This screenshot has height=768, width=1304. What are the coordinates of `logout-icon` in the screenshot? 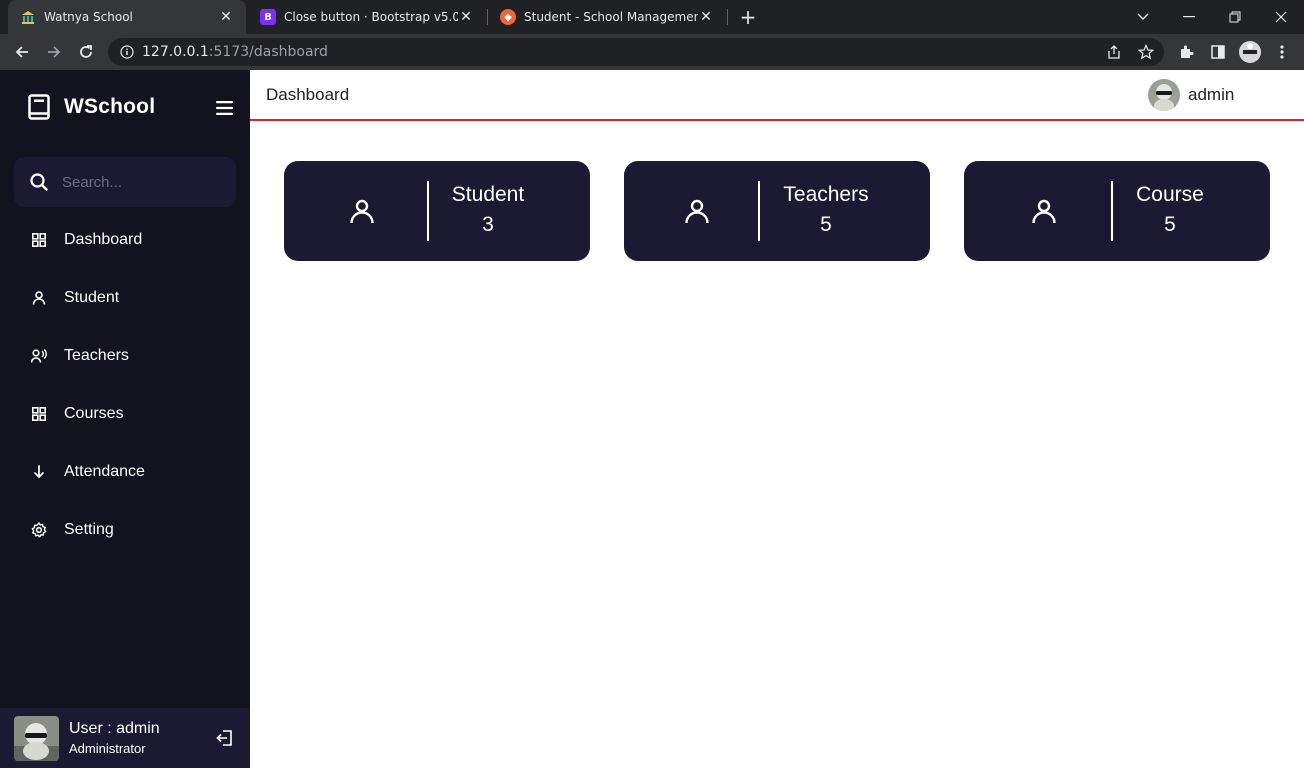 It's located at (225, 738).